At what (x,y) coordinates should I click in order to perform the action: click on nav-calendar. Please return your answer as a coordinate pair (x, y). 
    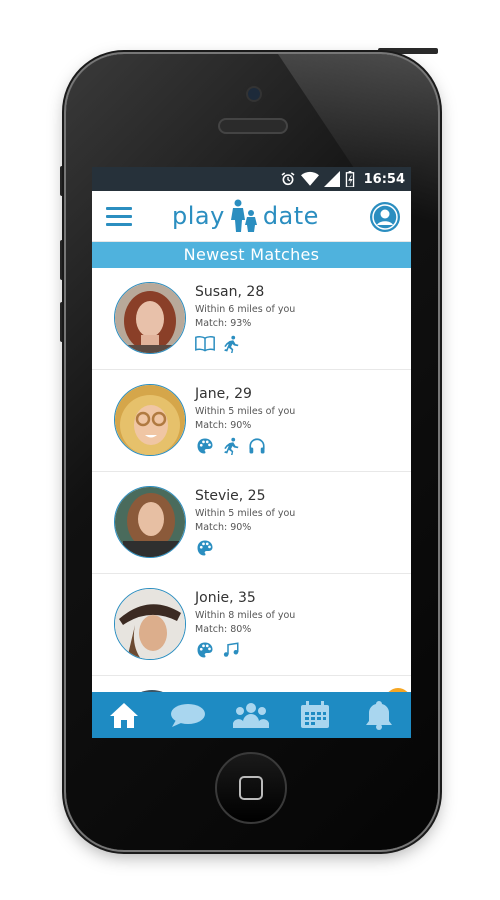
    Looking at the image, I should click on (315, 715).